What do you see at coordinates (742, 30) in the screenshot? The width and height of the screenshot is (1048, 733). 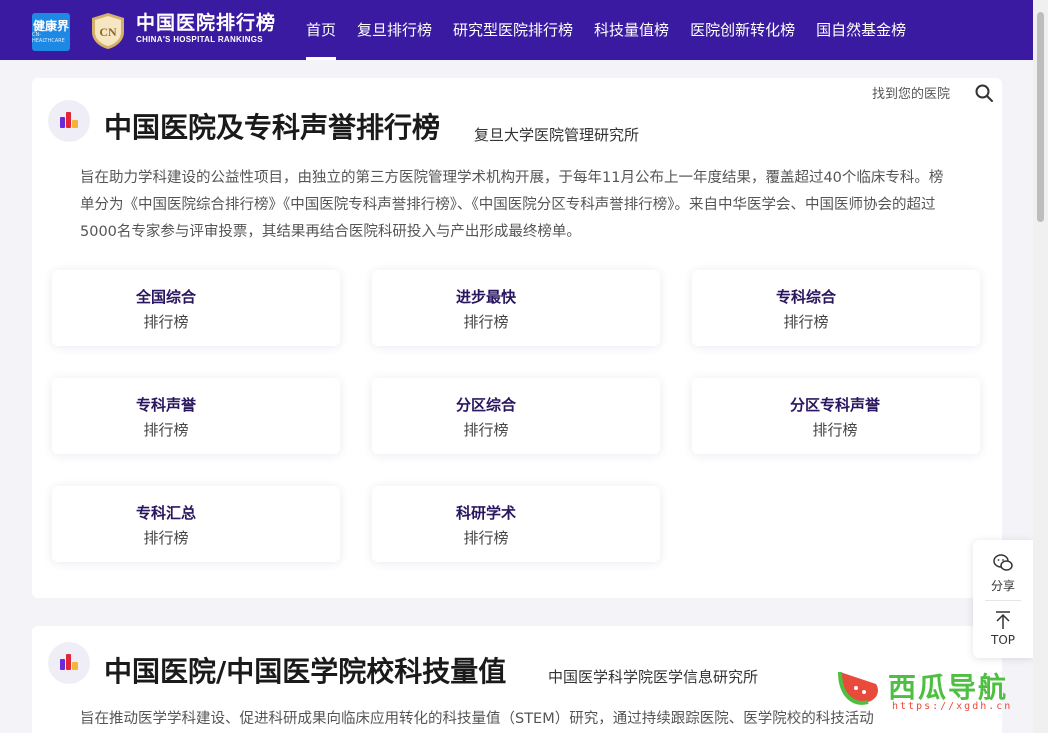 I see `nav-item-innovation: 医院创新转化榜` at bounding box center [742, 30].